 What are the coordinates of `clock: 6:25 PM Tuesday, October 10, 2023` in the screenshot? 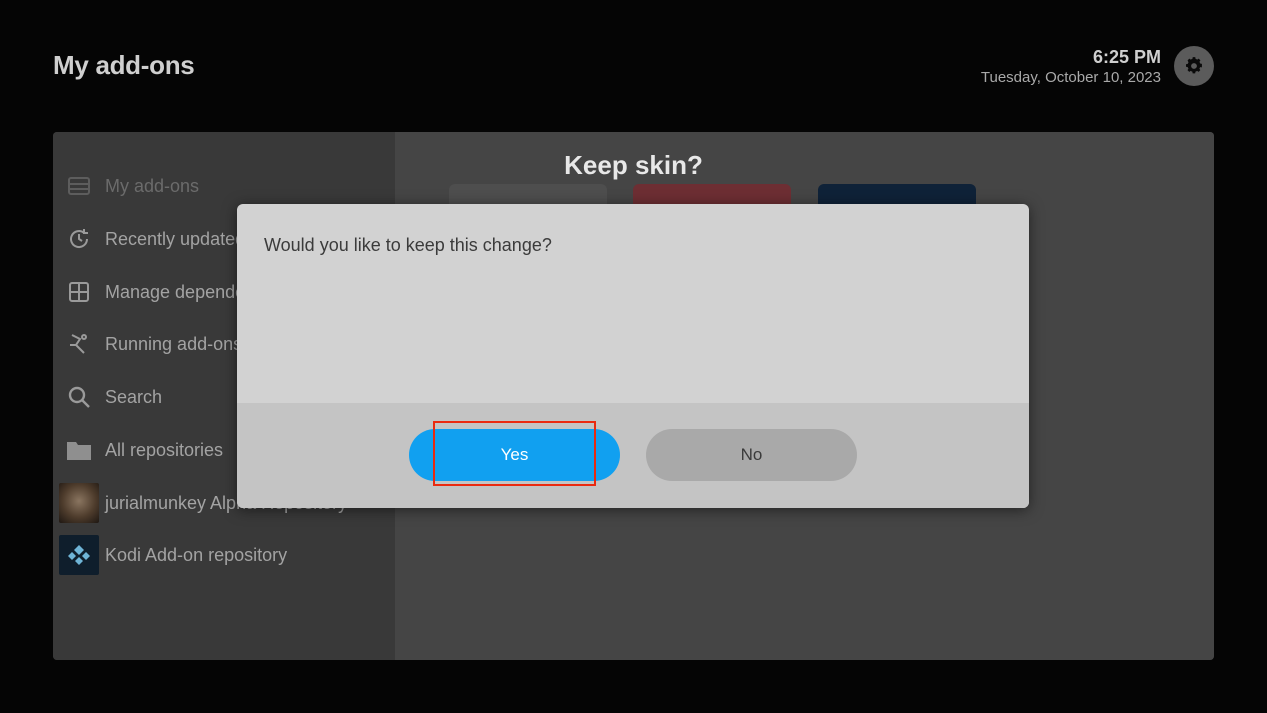 It's located at (1071, 66).